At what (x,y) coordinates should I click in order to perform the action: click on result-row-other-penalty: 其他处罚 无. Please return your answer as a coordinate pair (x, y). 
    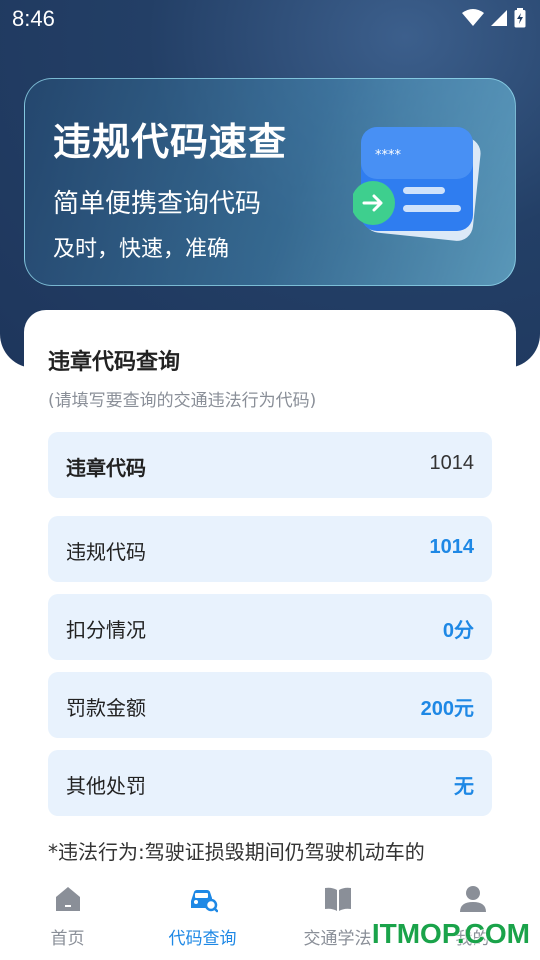
    Looking at the image, I should click on (270, 783).